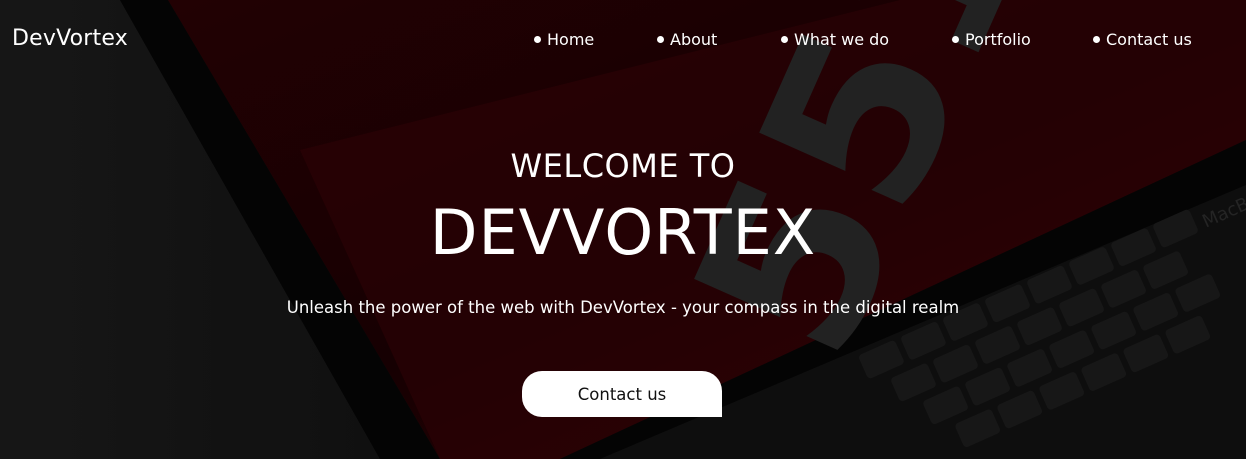  I want to click on nav-item-about: About, so click(687, 39).